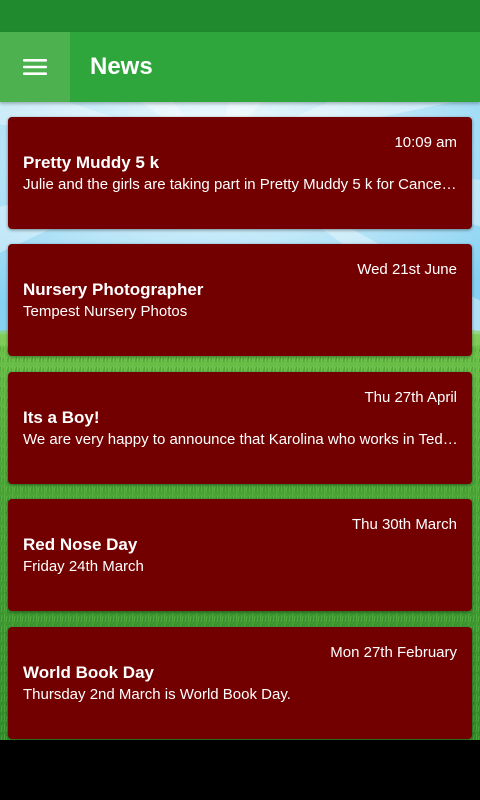  I want to click on news-date: Wed 21st June, so click(407, 269).